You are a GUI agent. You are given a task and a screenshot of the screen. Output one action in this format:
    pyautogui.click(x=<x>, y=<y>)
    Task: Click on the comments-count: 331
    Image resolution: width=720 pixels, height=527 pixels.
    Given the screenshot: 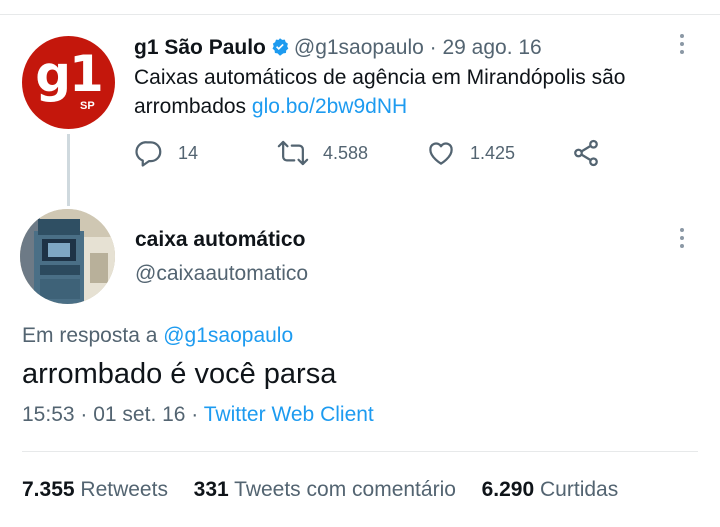 What is the action you would take?
    pyautogui.click(x=211, y=489)
    